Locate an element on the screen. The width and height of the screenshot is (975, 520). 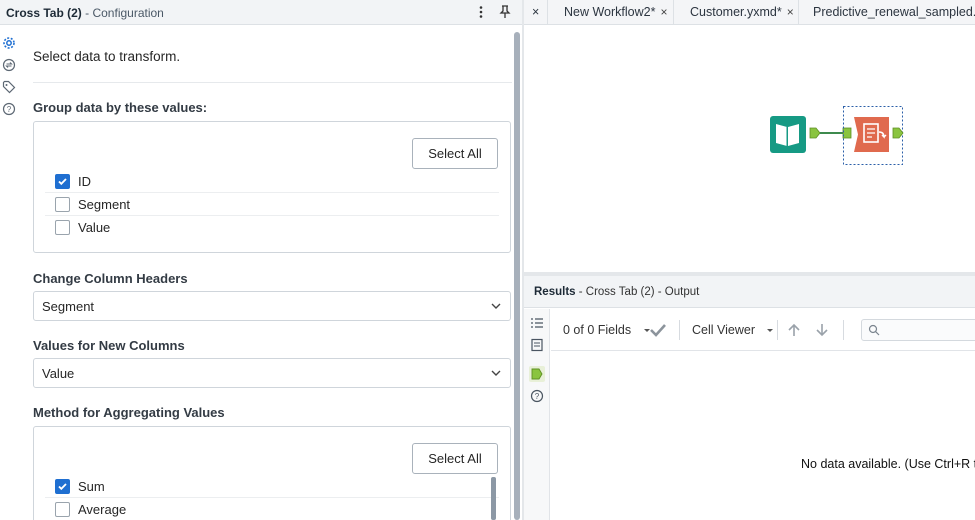
pin-icon is located at coordinates (505, 12).